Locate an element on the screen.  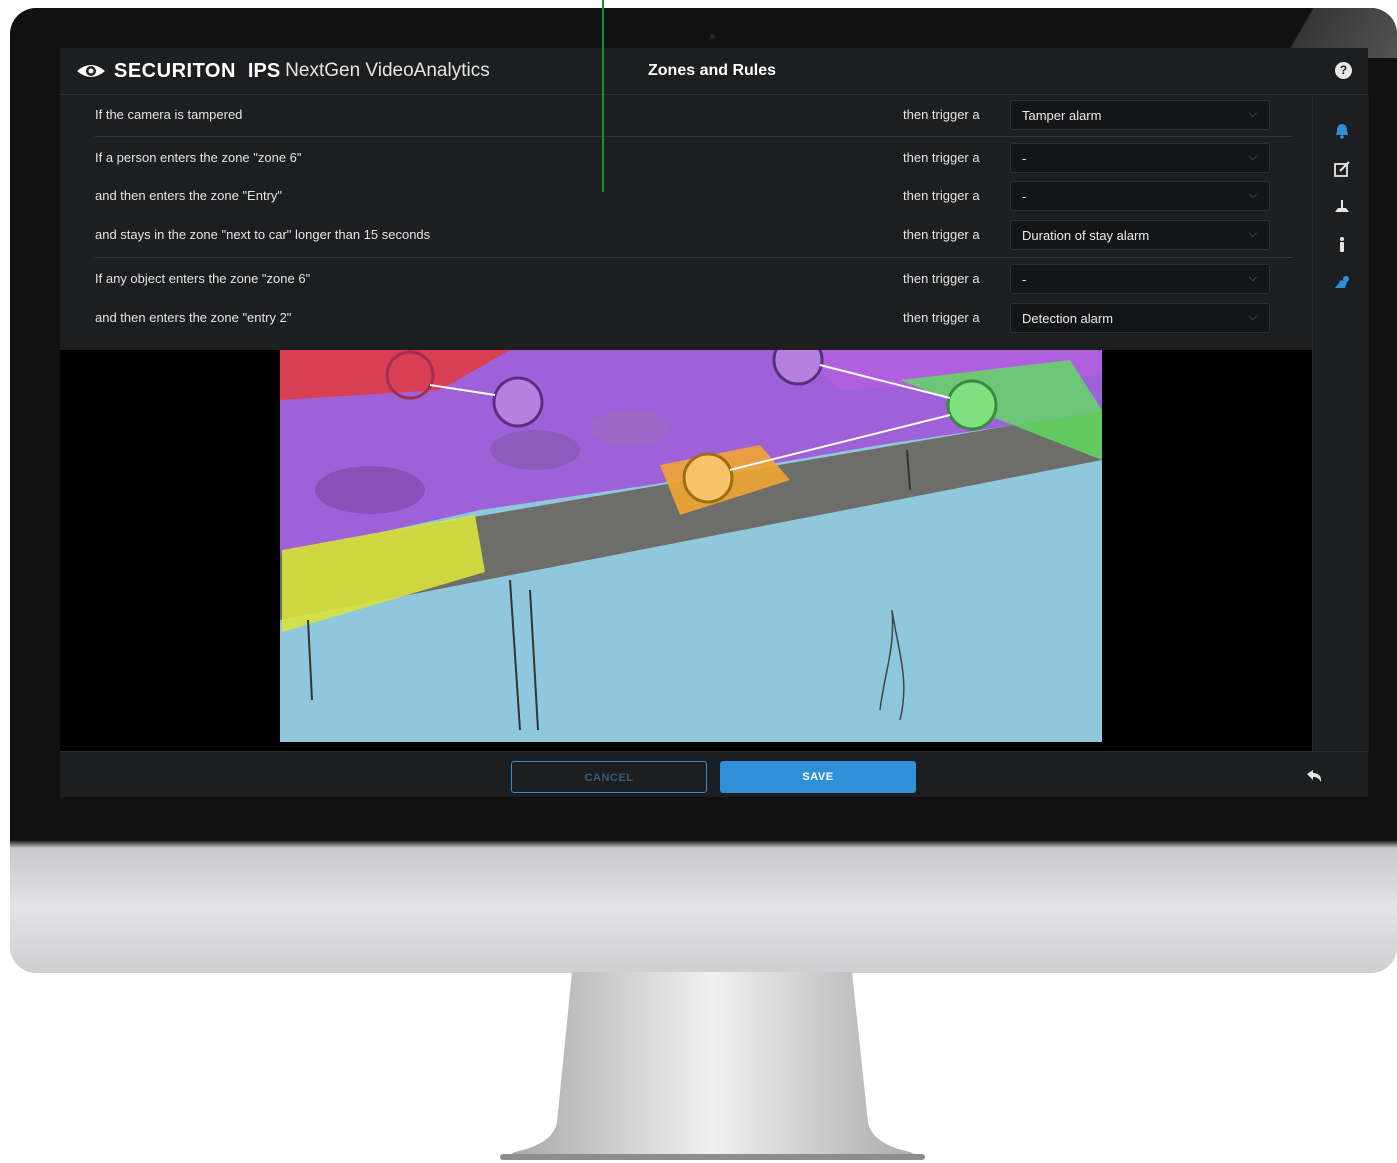
rule-condition: and then enters the zone "entry 2" is located at coordinates (193, 317).